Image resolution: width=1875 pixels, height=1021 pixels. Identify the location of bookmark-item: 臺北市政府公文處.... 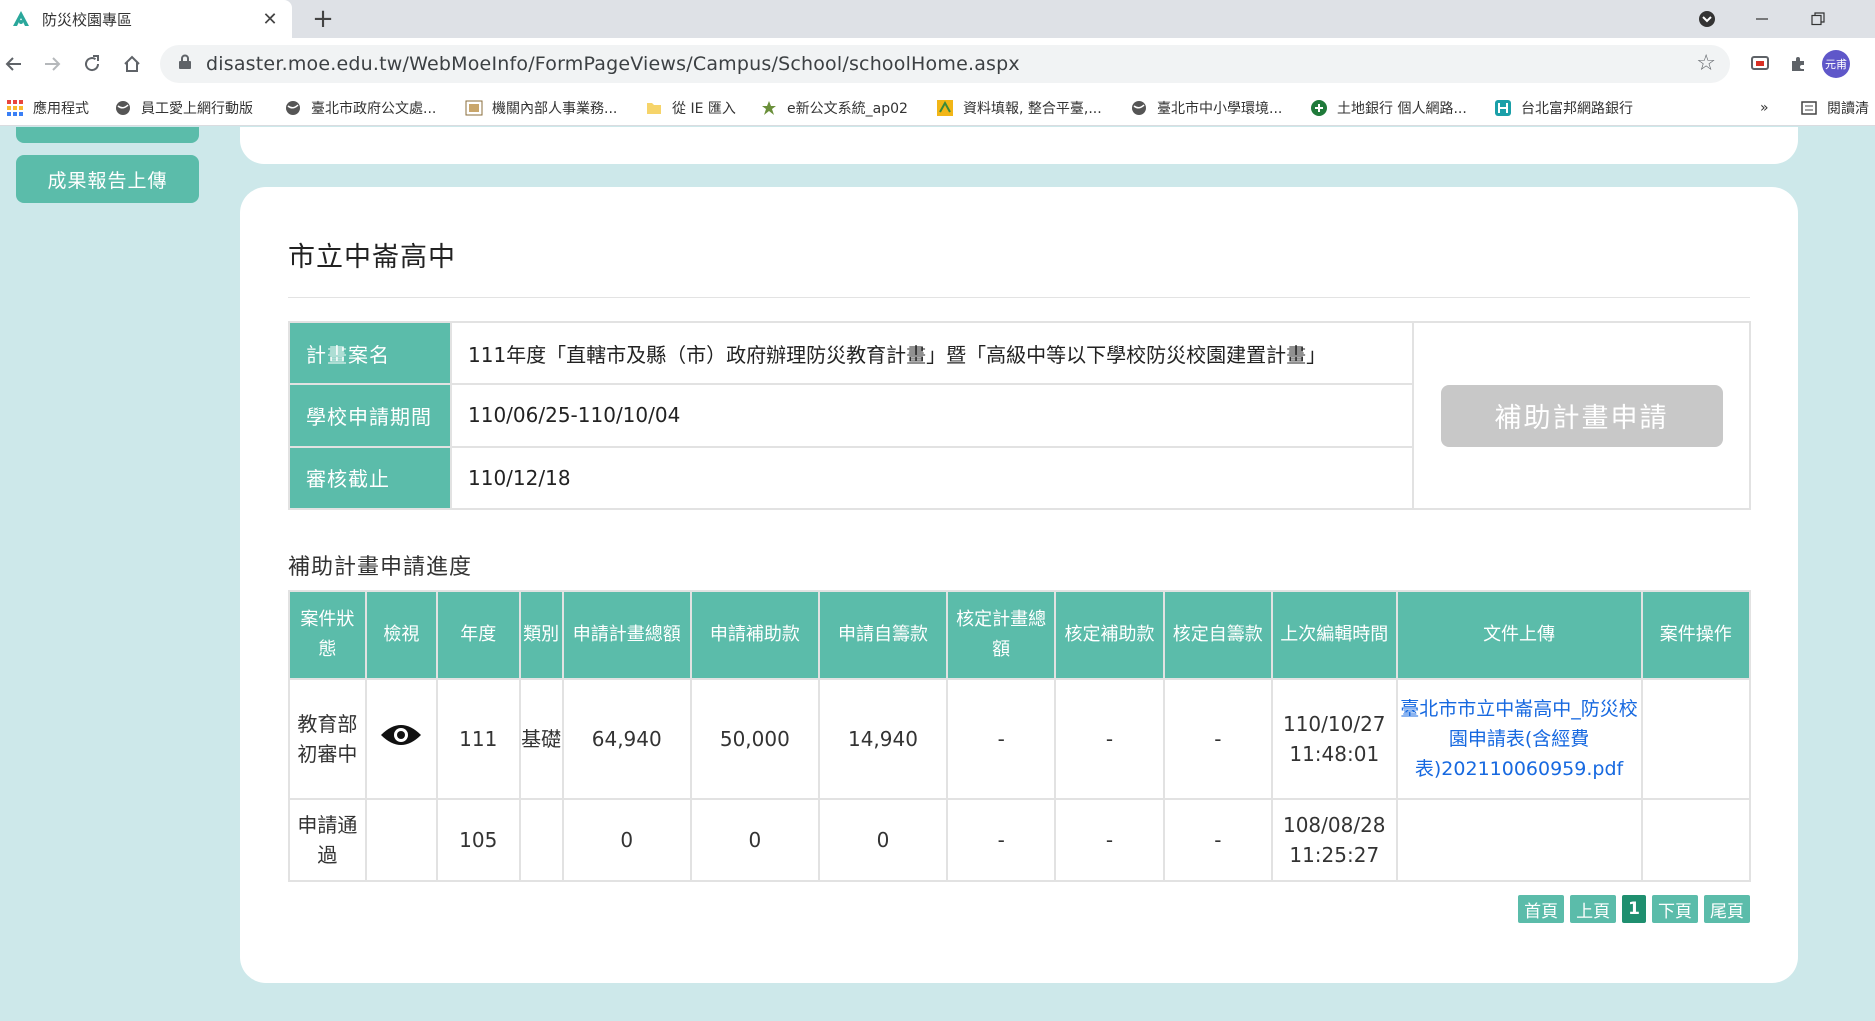
(360, 108).